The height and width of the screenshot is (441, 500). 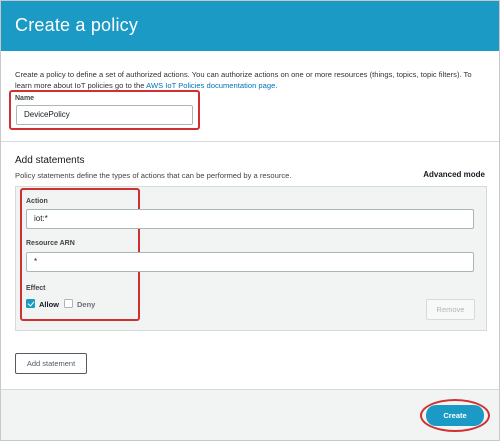 What do you see at coordinates (104, 115) in the screenshot?
I see `name-input: DevicePolicy` at bounding box center [104, 115].